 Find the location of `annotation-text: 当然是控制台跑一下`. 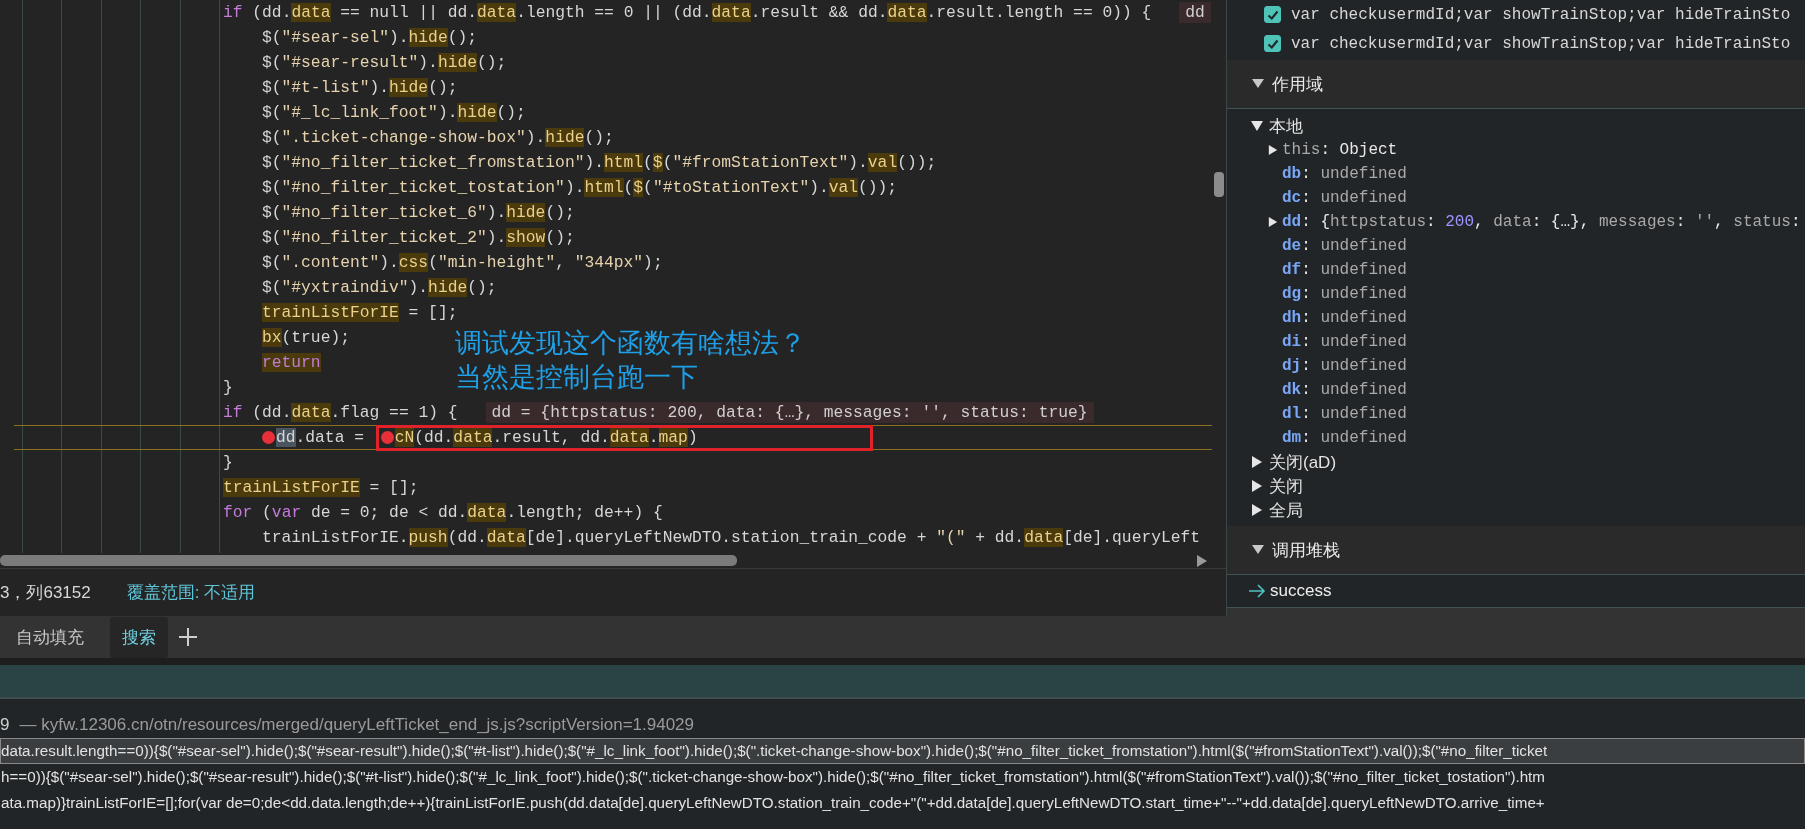

annotation-text: 当然是控制台跑一下 is located at coordinates (577, 377).